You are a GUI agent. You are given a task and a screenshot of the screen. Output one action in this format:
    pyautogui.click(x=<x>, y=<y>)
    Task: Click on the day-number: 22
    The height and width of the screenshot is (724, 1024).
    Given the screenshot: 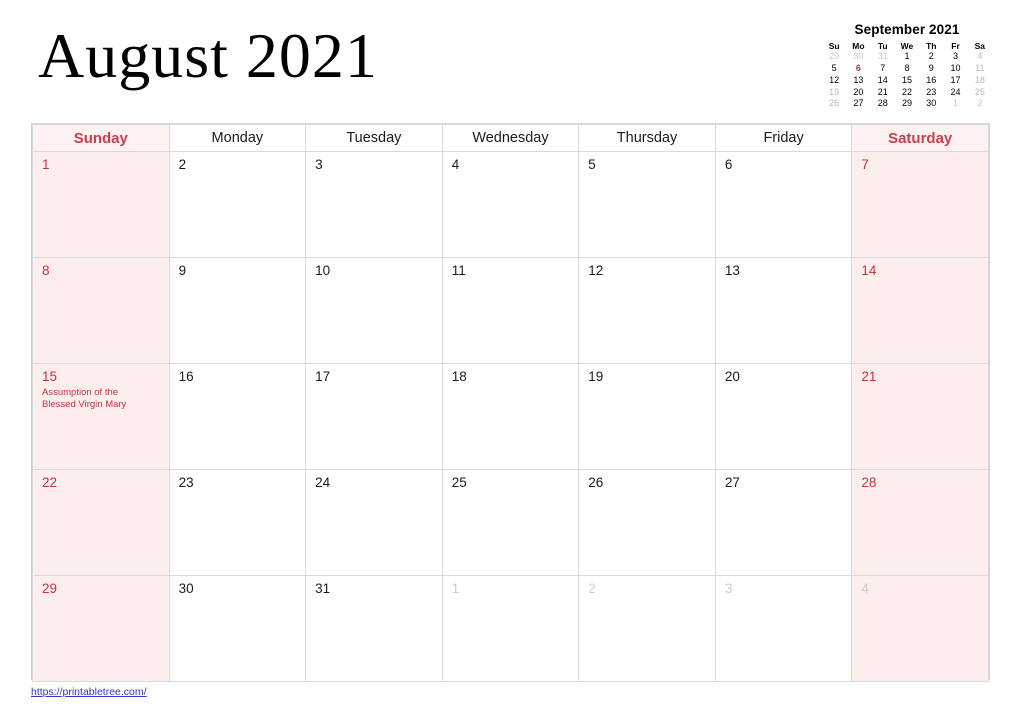 What is the action you would take?
    pyautogui.click(x=50, y=482)
    